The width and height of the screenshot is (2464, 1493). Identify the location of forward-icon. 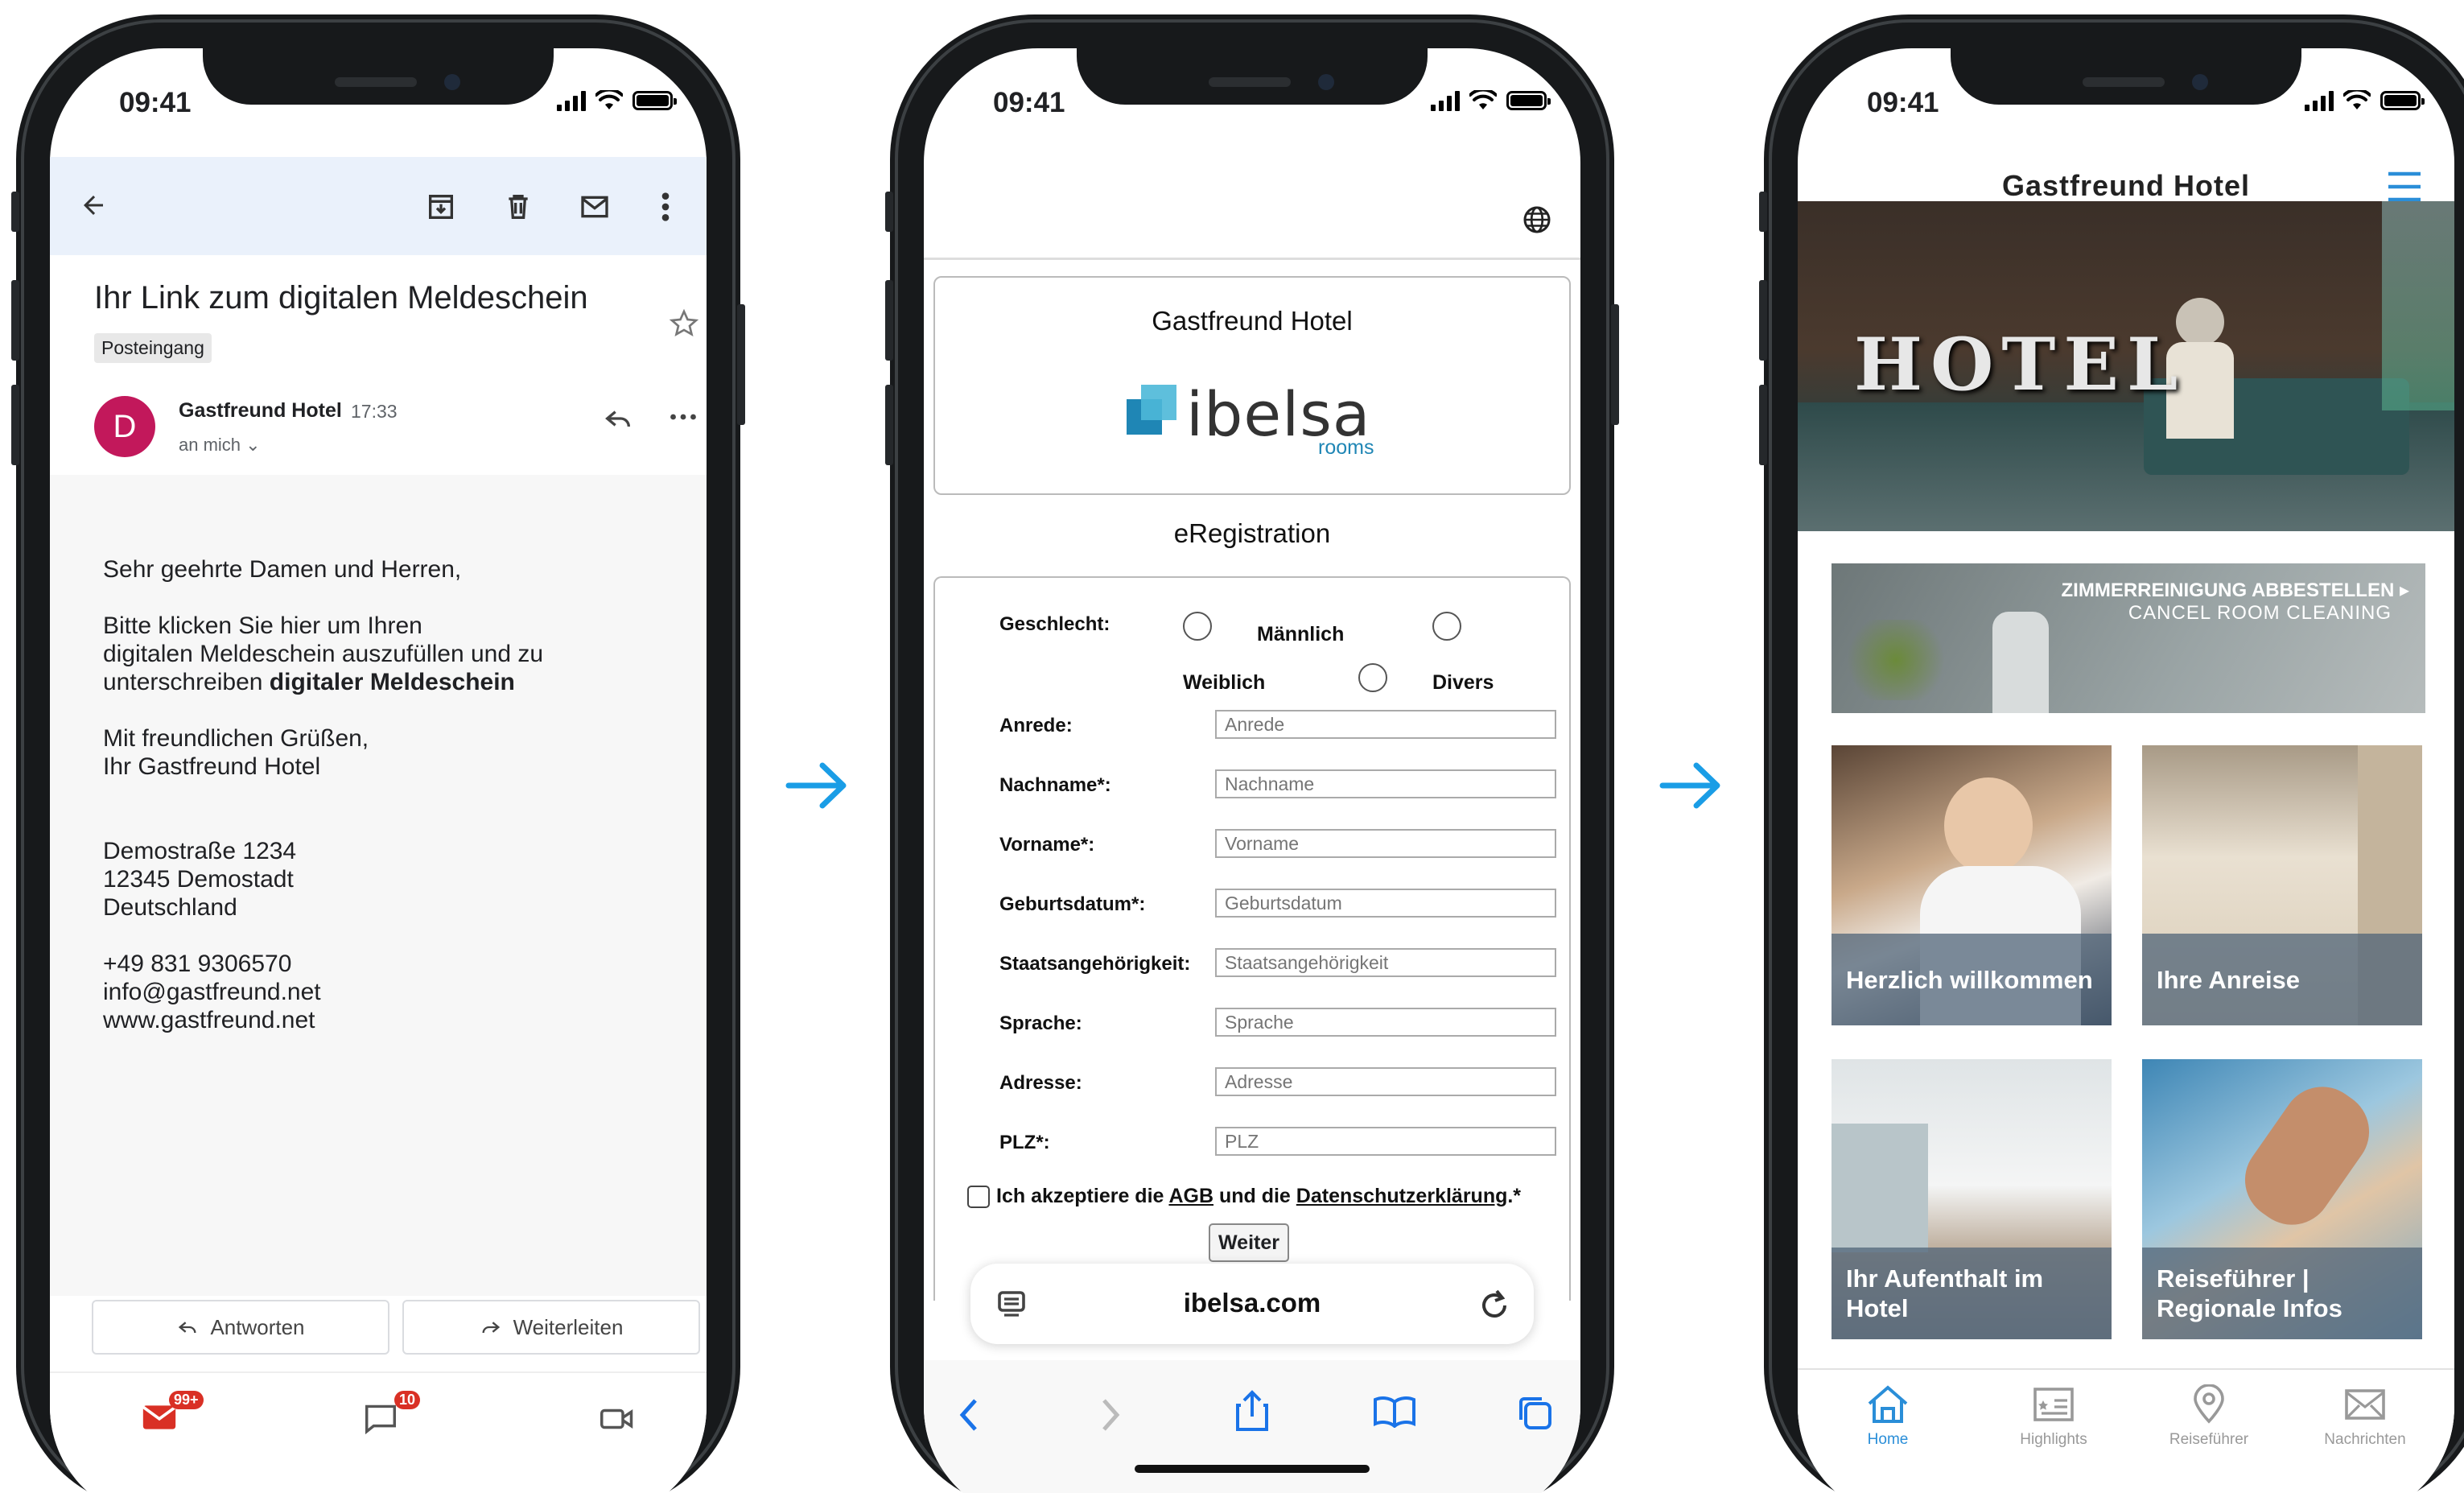
(491, 1328).